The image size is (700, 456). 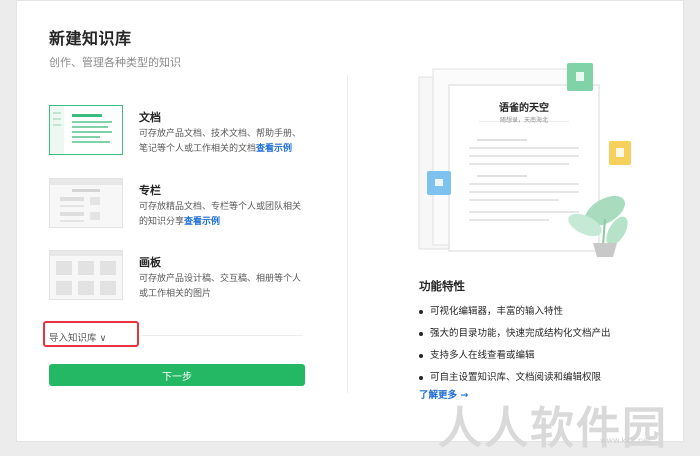 What do you see at coordinates (515, 338) in the screenshot?
I see `feature-item: 强大的目录功能，快速完成结构化文档产出` at bounding box center [515, 338].